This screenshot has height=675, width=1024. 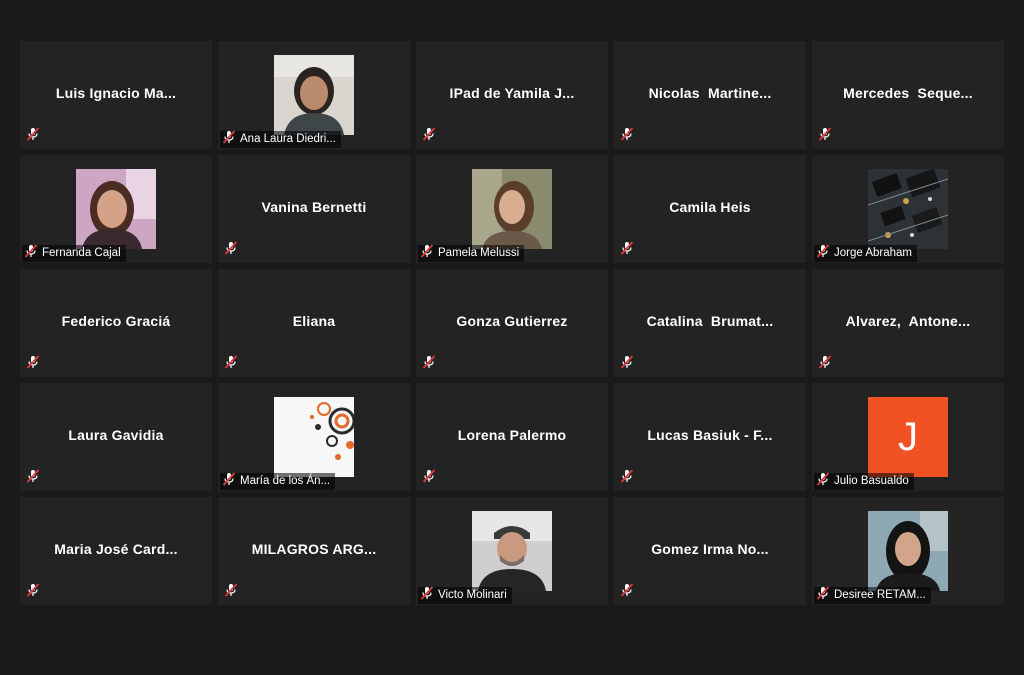 I want to click on participant-display-name: Eliana, so click(x=314, y=321).